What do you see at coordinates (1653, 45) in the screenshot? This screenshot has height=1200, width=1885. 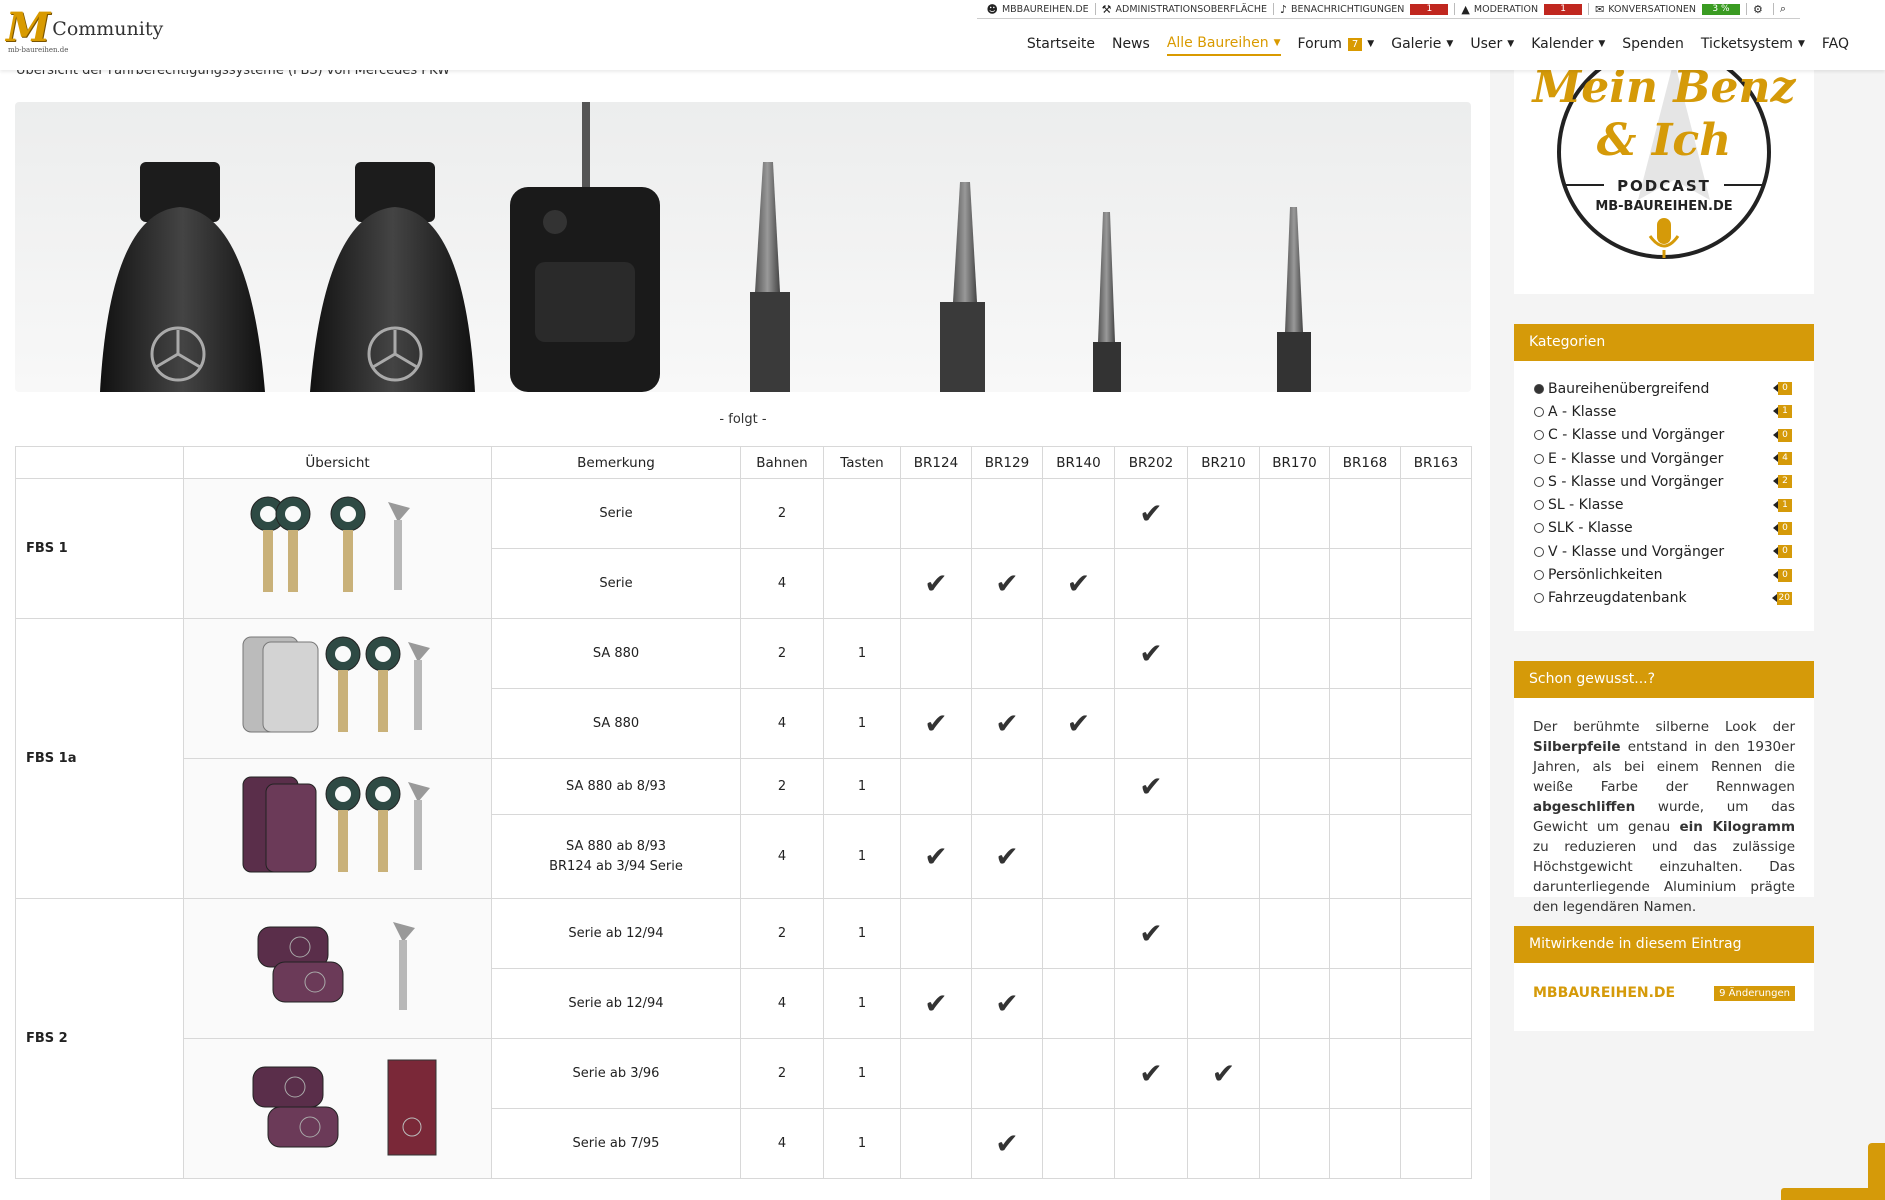 I see `nav-item-spenden: Spenden` at bounding box center [1653, 45].